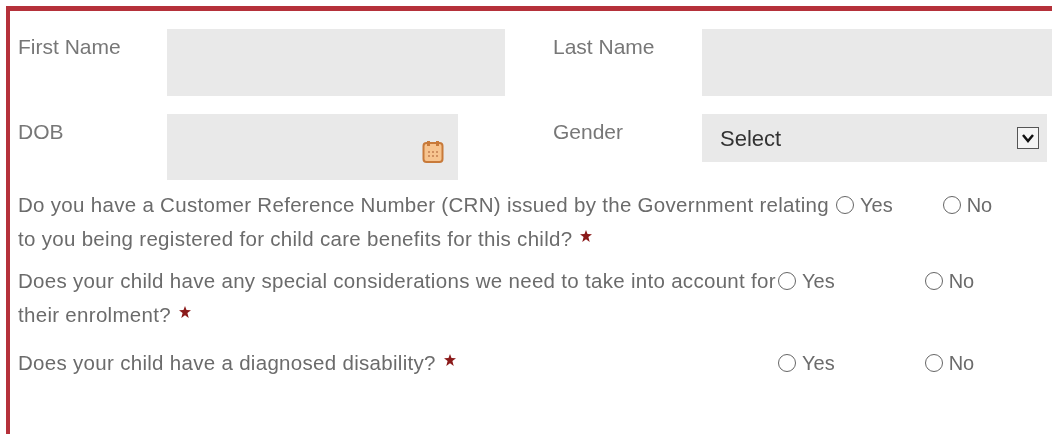 This screenshot has height=434, width=1052. I want to click on field-label: DOB, so click(41, 132).